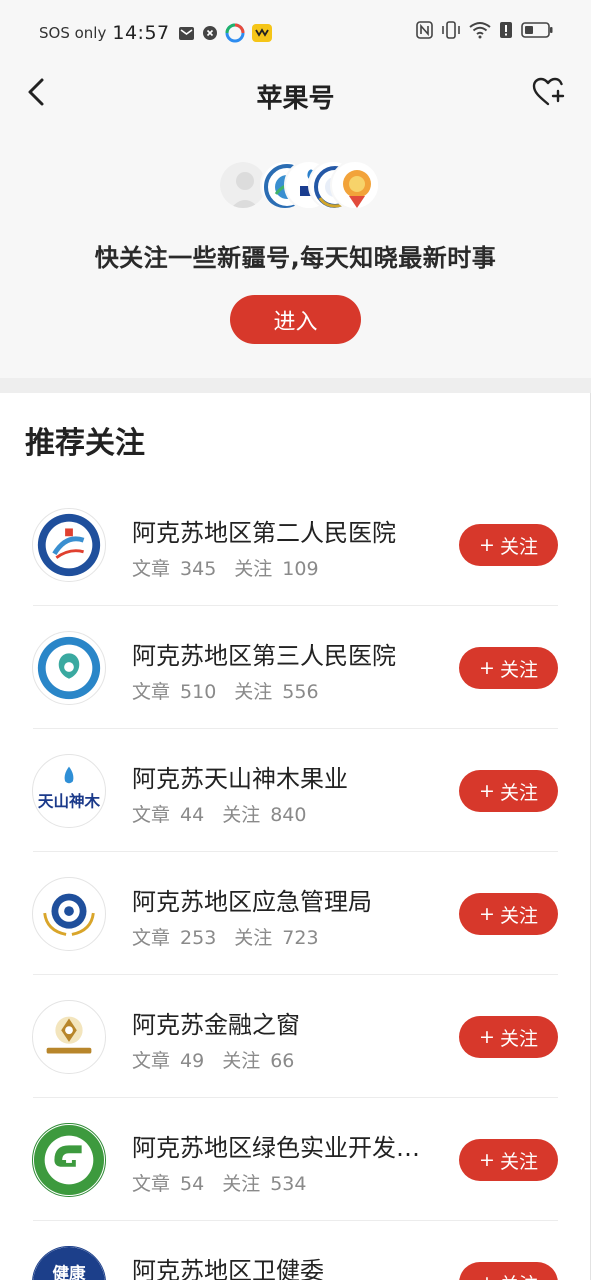 This screenshot has width=591, height=1280. I want to click on logo-text: 天山神木, so click(69, 801).